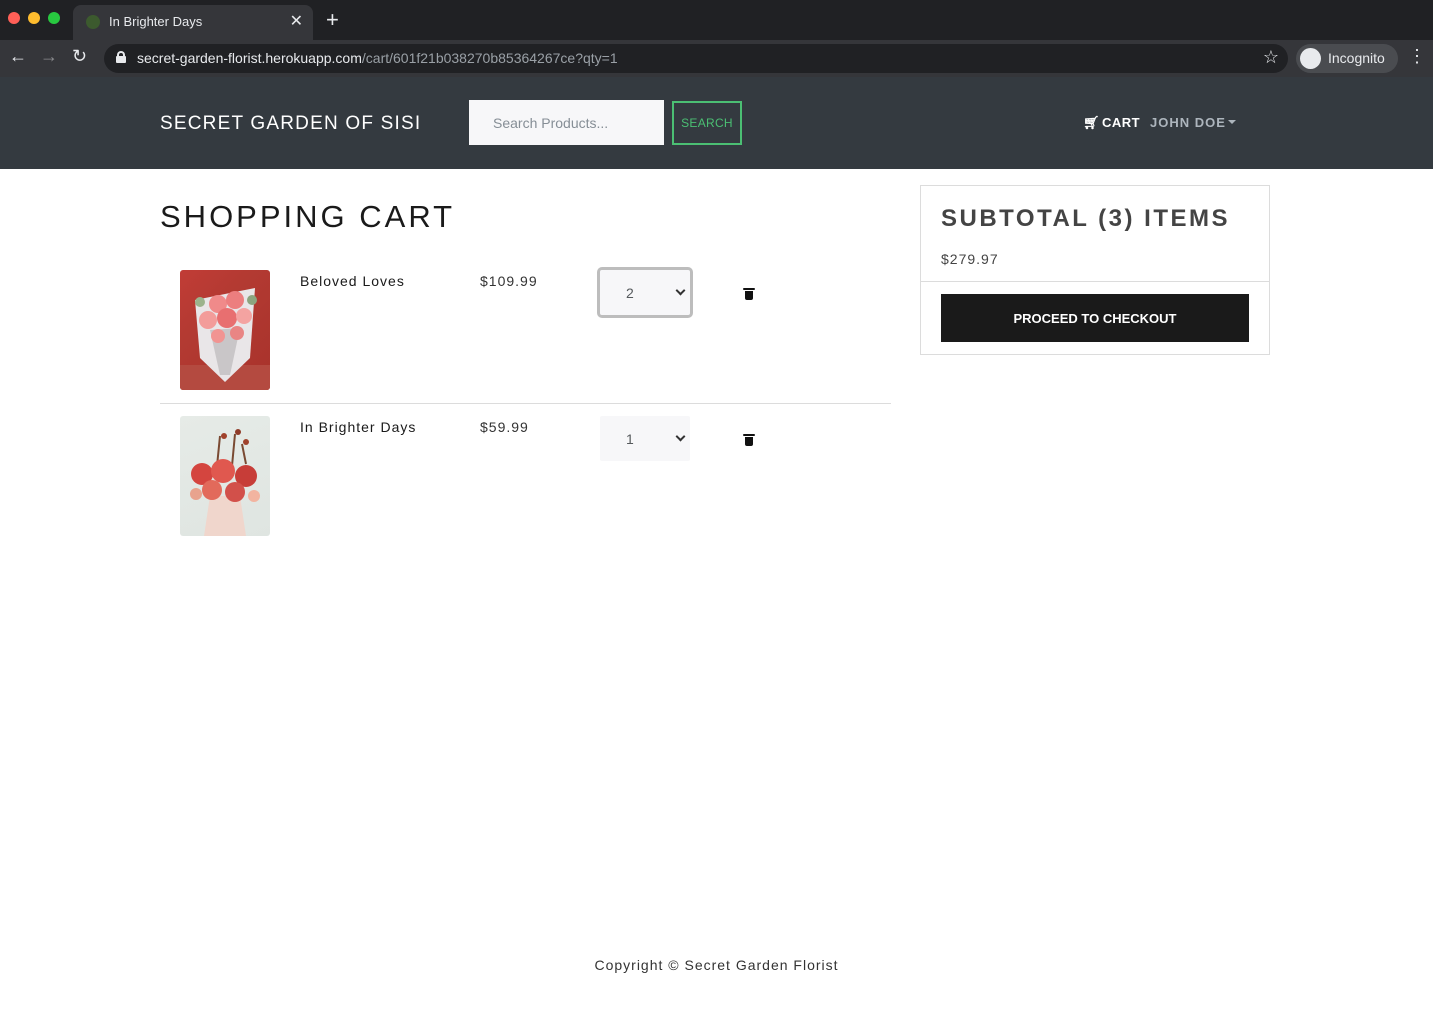 This screenshot has height=1031, width=1433. Describe the element at coordinates (1310, 58) in the screenshot. I see `incognito-icon` at that location.